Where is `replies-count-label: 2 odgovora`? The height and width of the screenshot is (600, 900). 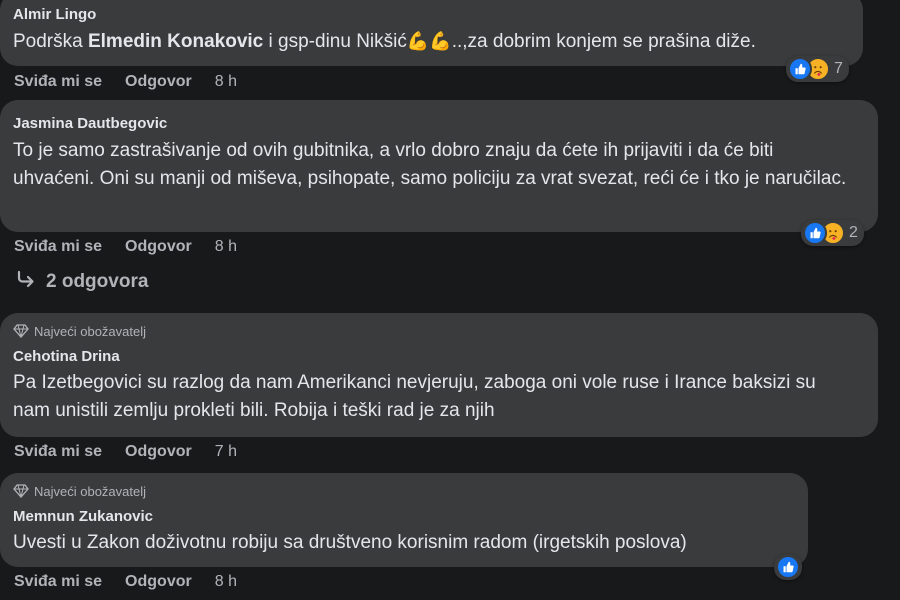
replies-count-label: 2 odgovora is located at coordinates (97, 281).